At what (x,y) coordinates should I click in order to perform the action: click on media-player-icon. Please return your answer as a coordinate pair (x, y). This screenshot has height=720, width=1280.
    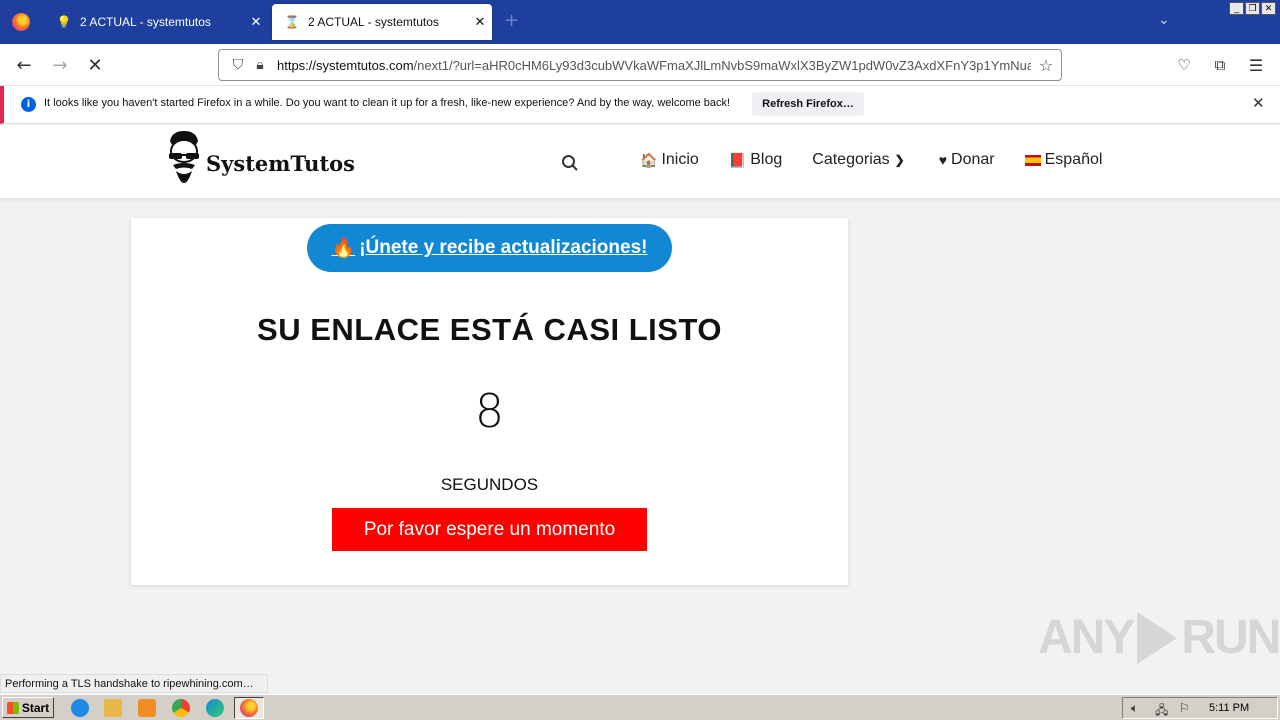
    Looking at the image, I should click on (147, 708).